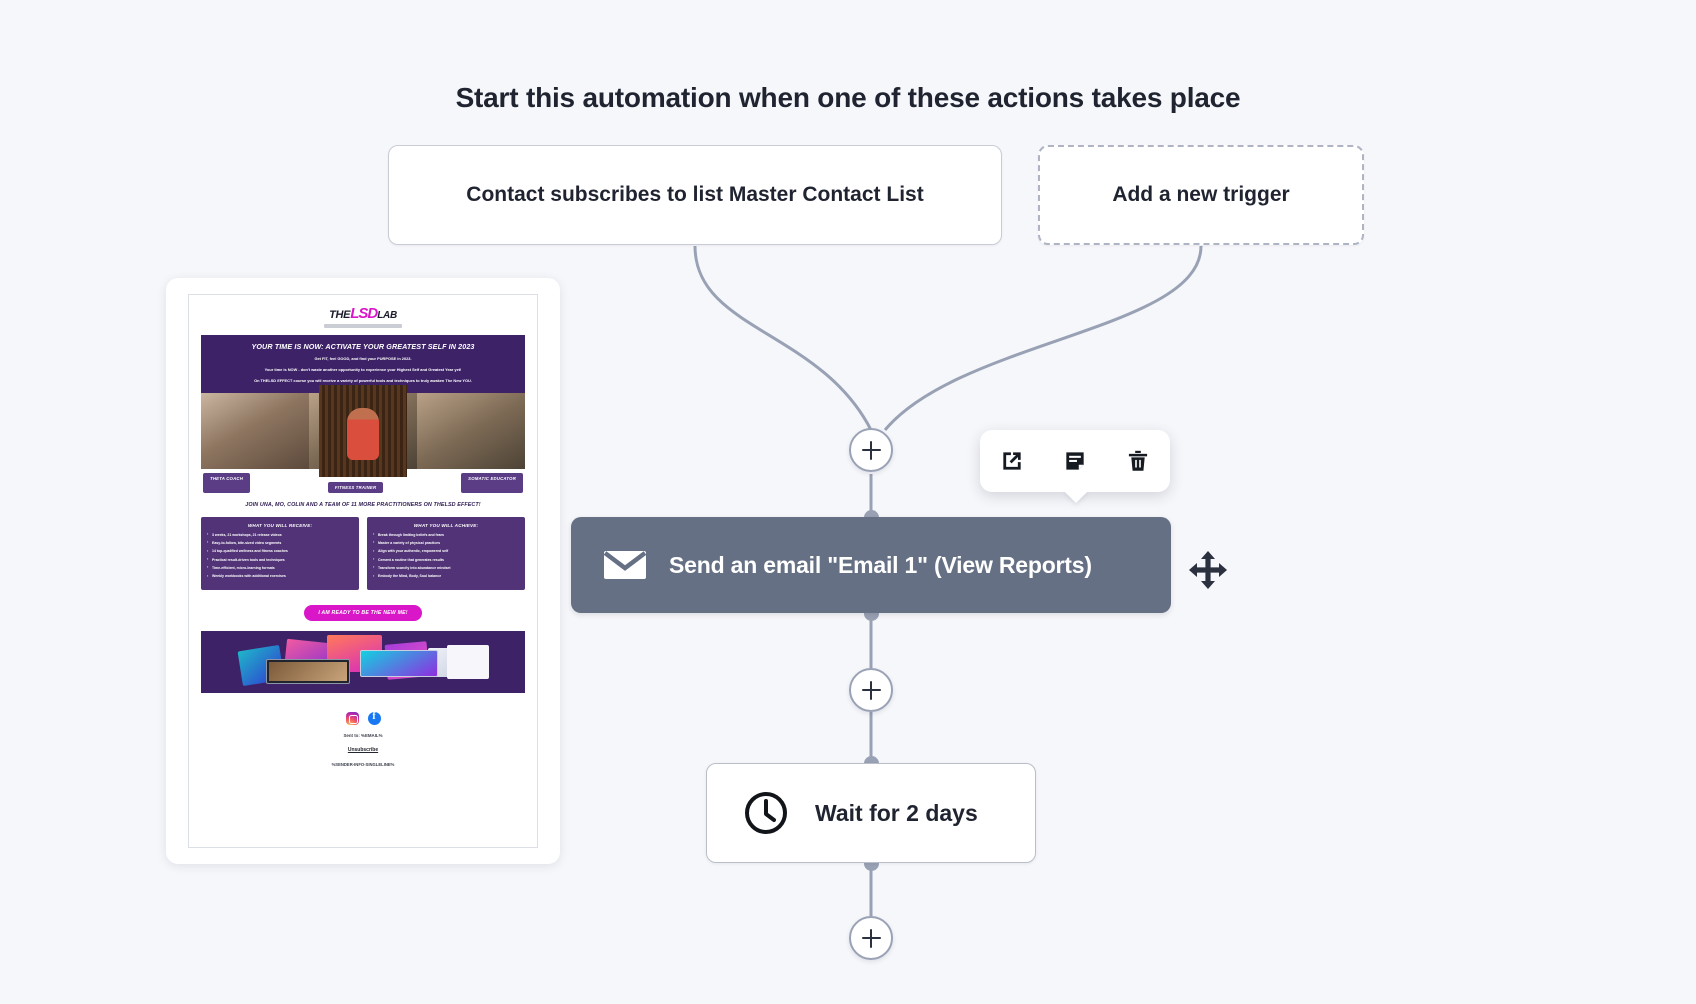 The height and width of the screenshot is (1004, 1696). I want to click on facebook-icon, so click(374, 718).